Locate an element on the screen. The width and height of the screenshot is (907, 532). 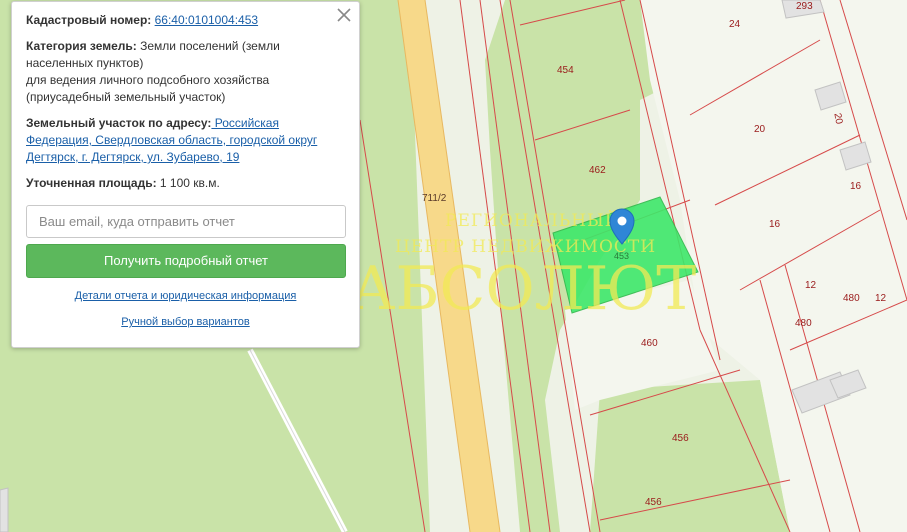
category-line4: (приусадебный земельный участок) is located at coordinates (126, 97).